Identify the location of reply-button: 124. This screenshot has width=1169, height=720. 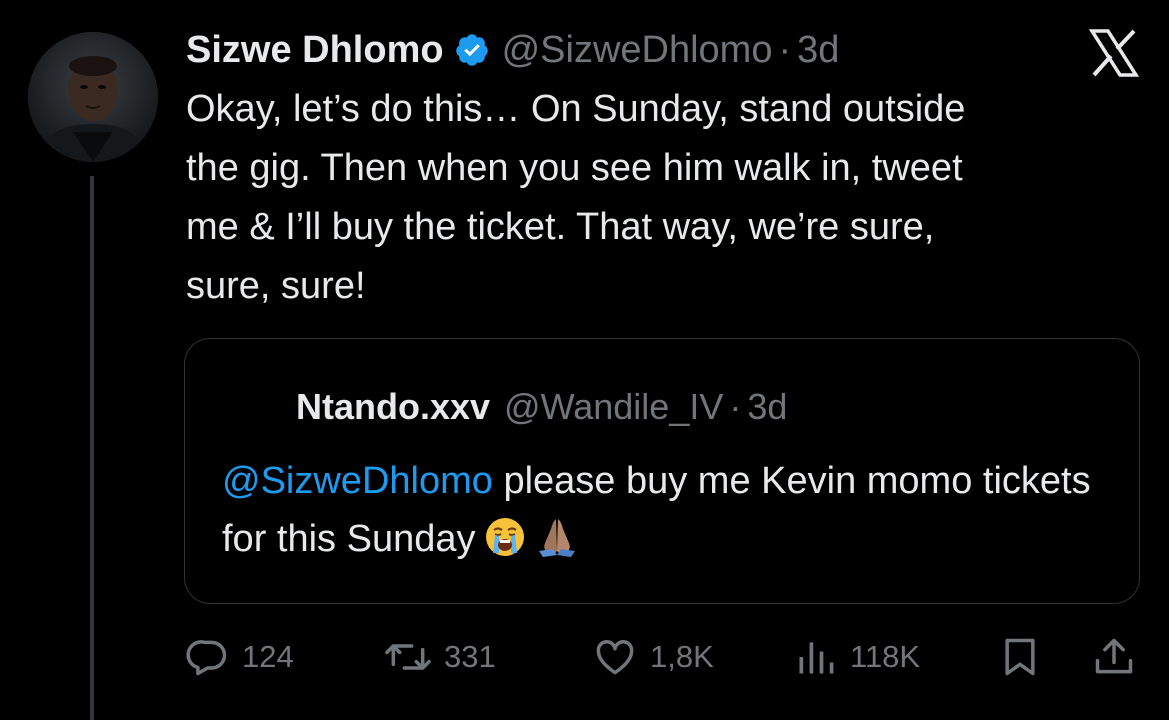
(240, 657).